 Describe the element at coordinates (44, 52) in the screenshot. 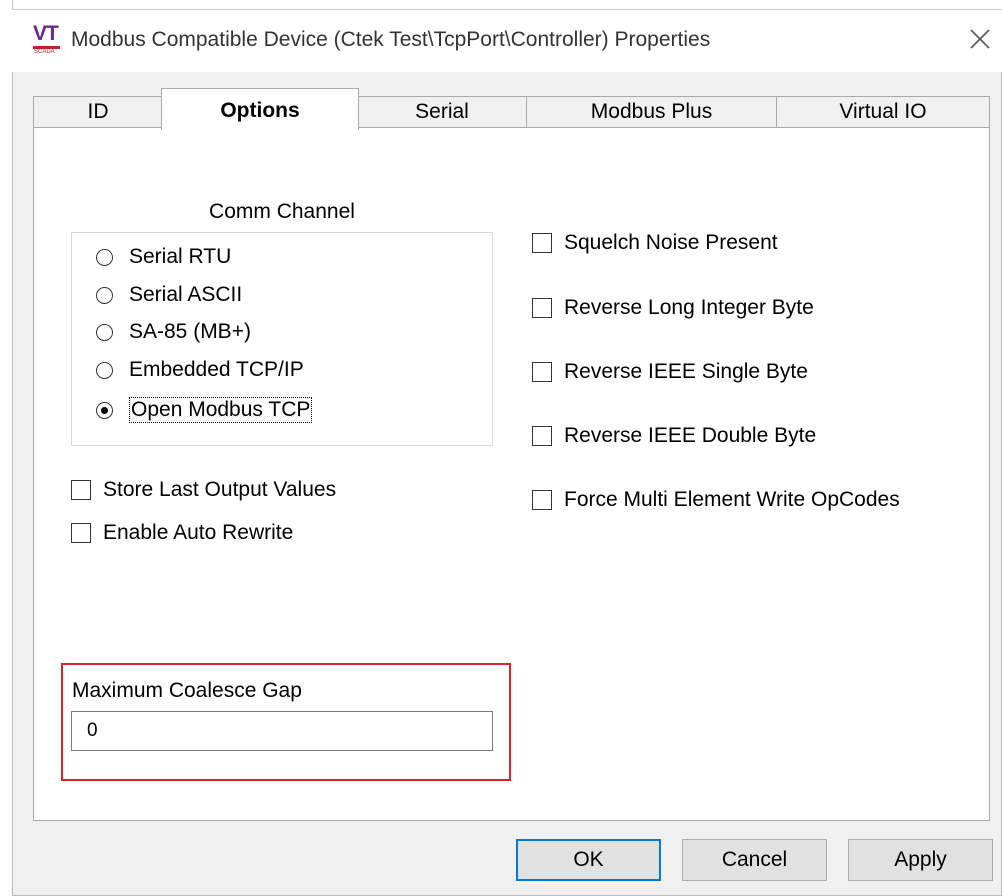

I see `logo-subtext: SCADA` at that location.